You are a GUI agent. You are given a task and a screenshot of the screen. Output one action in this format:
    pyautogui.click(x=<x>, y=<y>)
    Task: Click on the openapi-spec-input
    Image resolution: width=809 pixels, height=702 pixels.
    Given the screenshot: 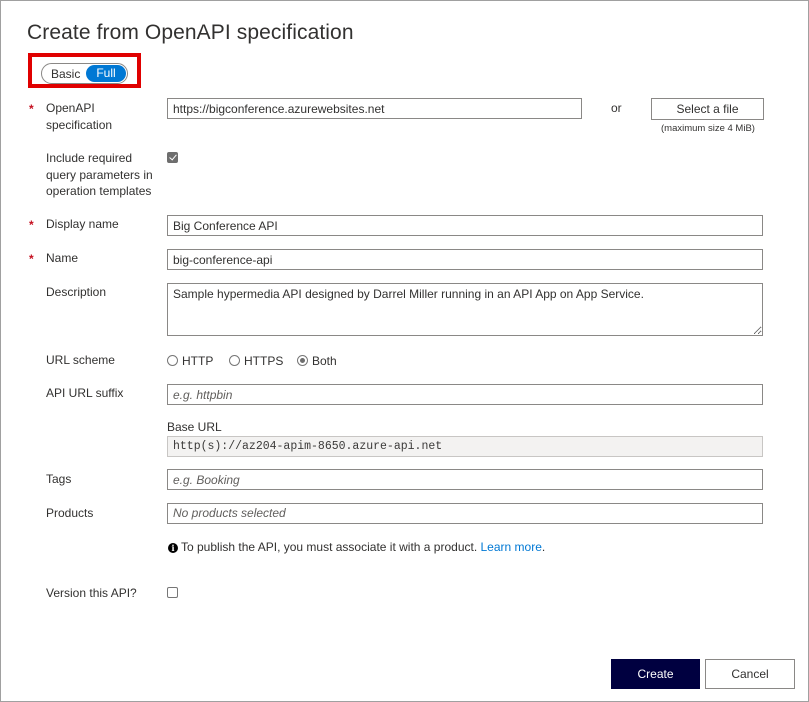 What is the action you would take?
    pyautogui.click(x=374, y=108)
    